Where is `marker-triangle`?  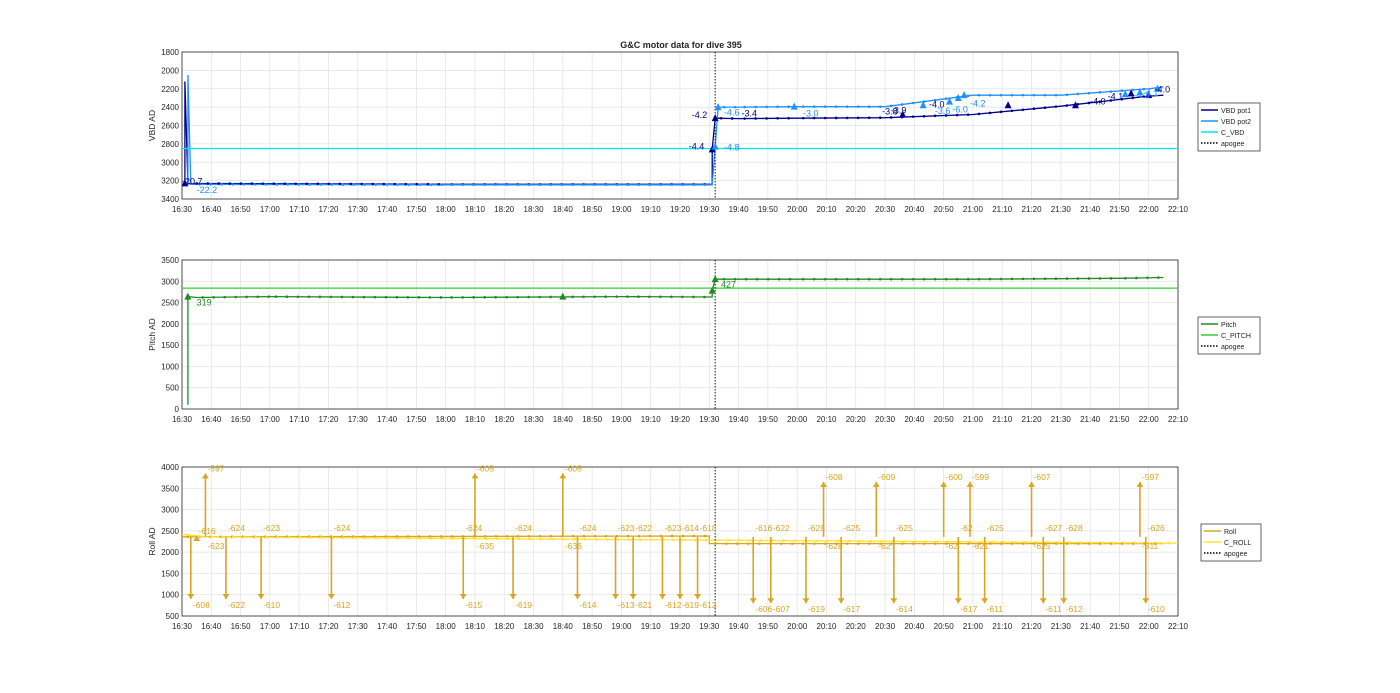 marker-triangle is located at coordinates (1008, 105).